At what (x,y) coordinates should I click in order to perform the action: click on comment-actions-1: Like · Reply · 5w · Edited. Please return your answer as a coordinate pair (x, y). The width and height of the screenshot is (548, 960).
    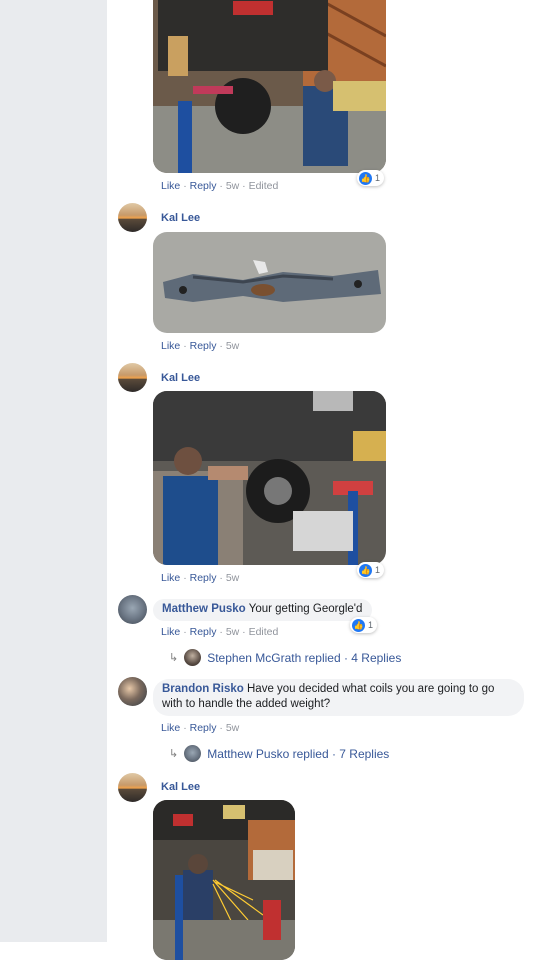
    Looking at the image, I should click on (219, 186).